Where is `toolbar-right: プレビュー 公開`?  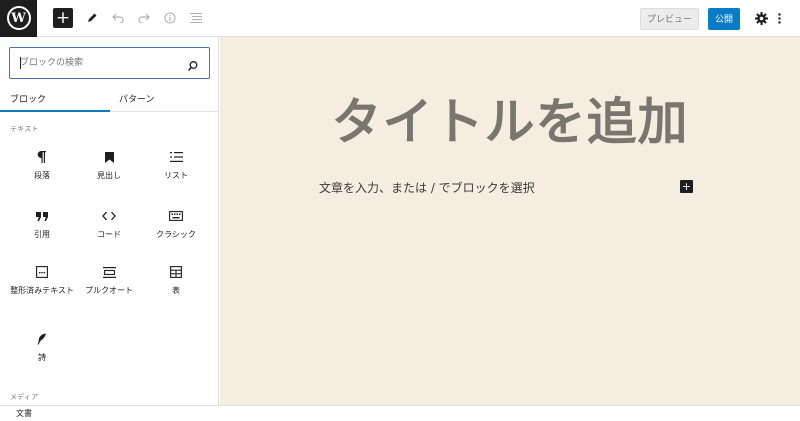
toolbar-right: プレビュー 公開 is located at coordinates (719, 18).